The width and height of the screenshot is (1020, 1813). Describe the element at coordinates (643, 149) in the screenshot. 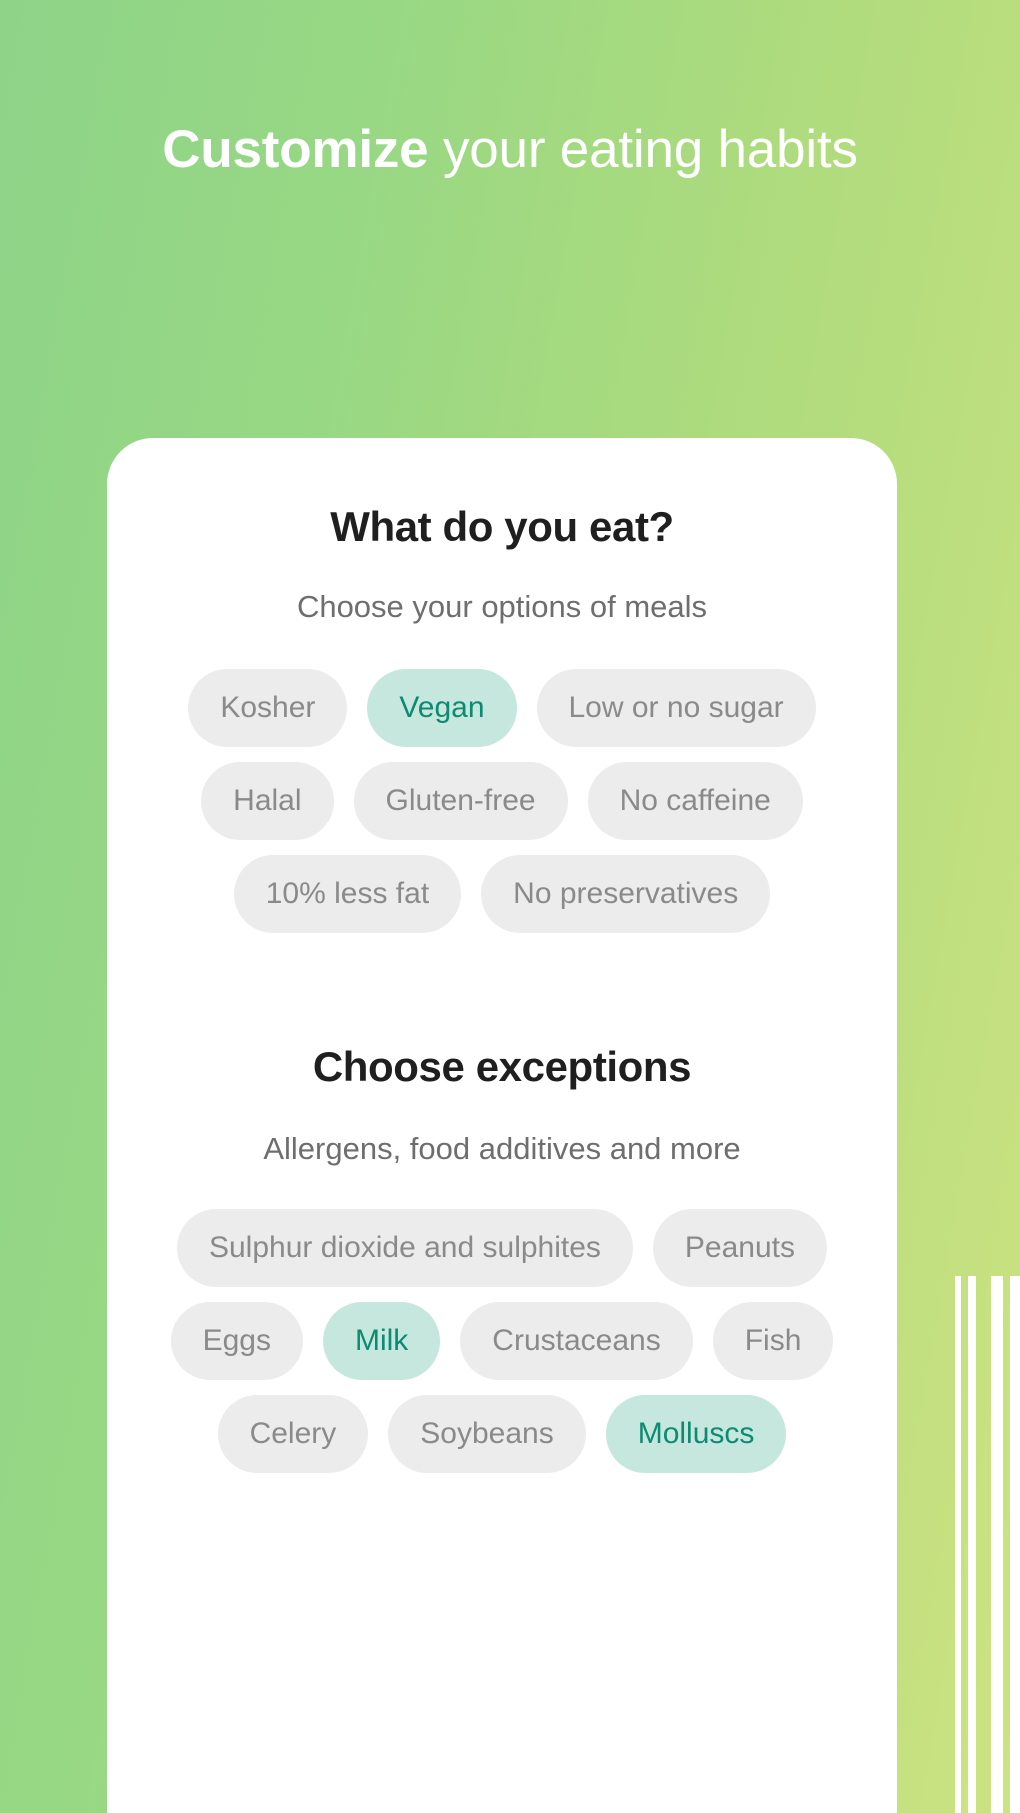

I see `headline-rest: your eating habits` at that location.